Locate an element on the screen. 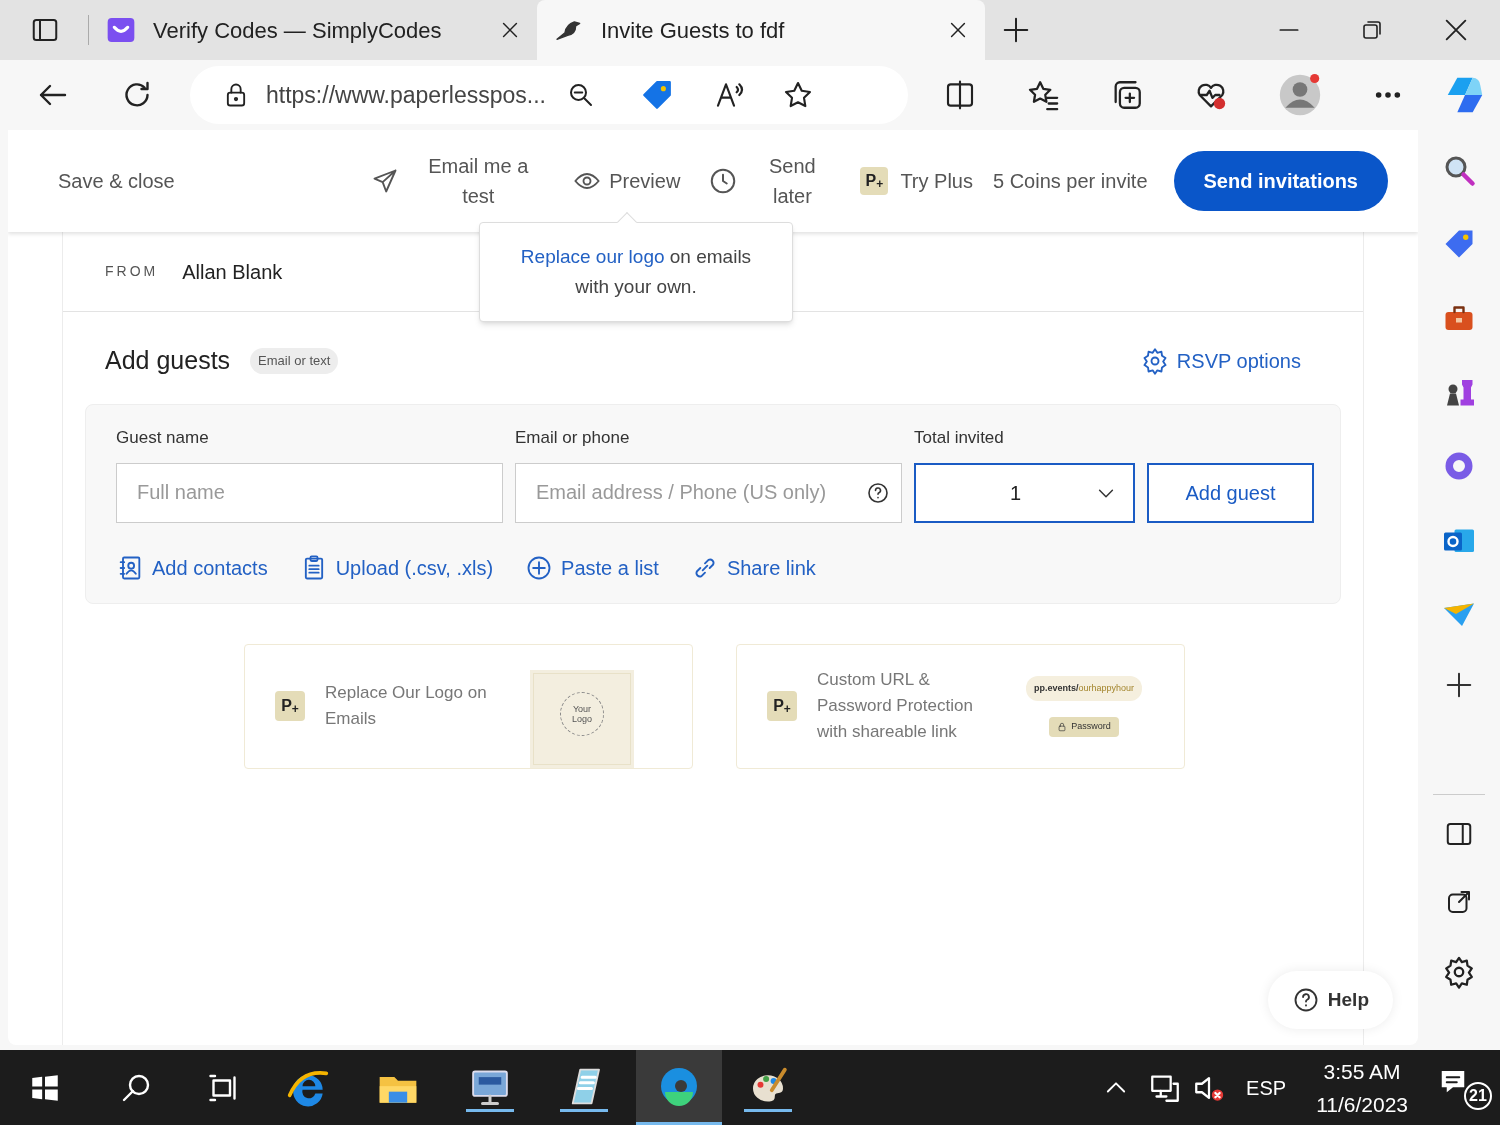 The height and width of the screenshot is (1125, 1500). try-plus-button: P$_{+}$ Try Plus is located at coordinates (916, 181).